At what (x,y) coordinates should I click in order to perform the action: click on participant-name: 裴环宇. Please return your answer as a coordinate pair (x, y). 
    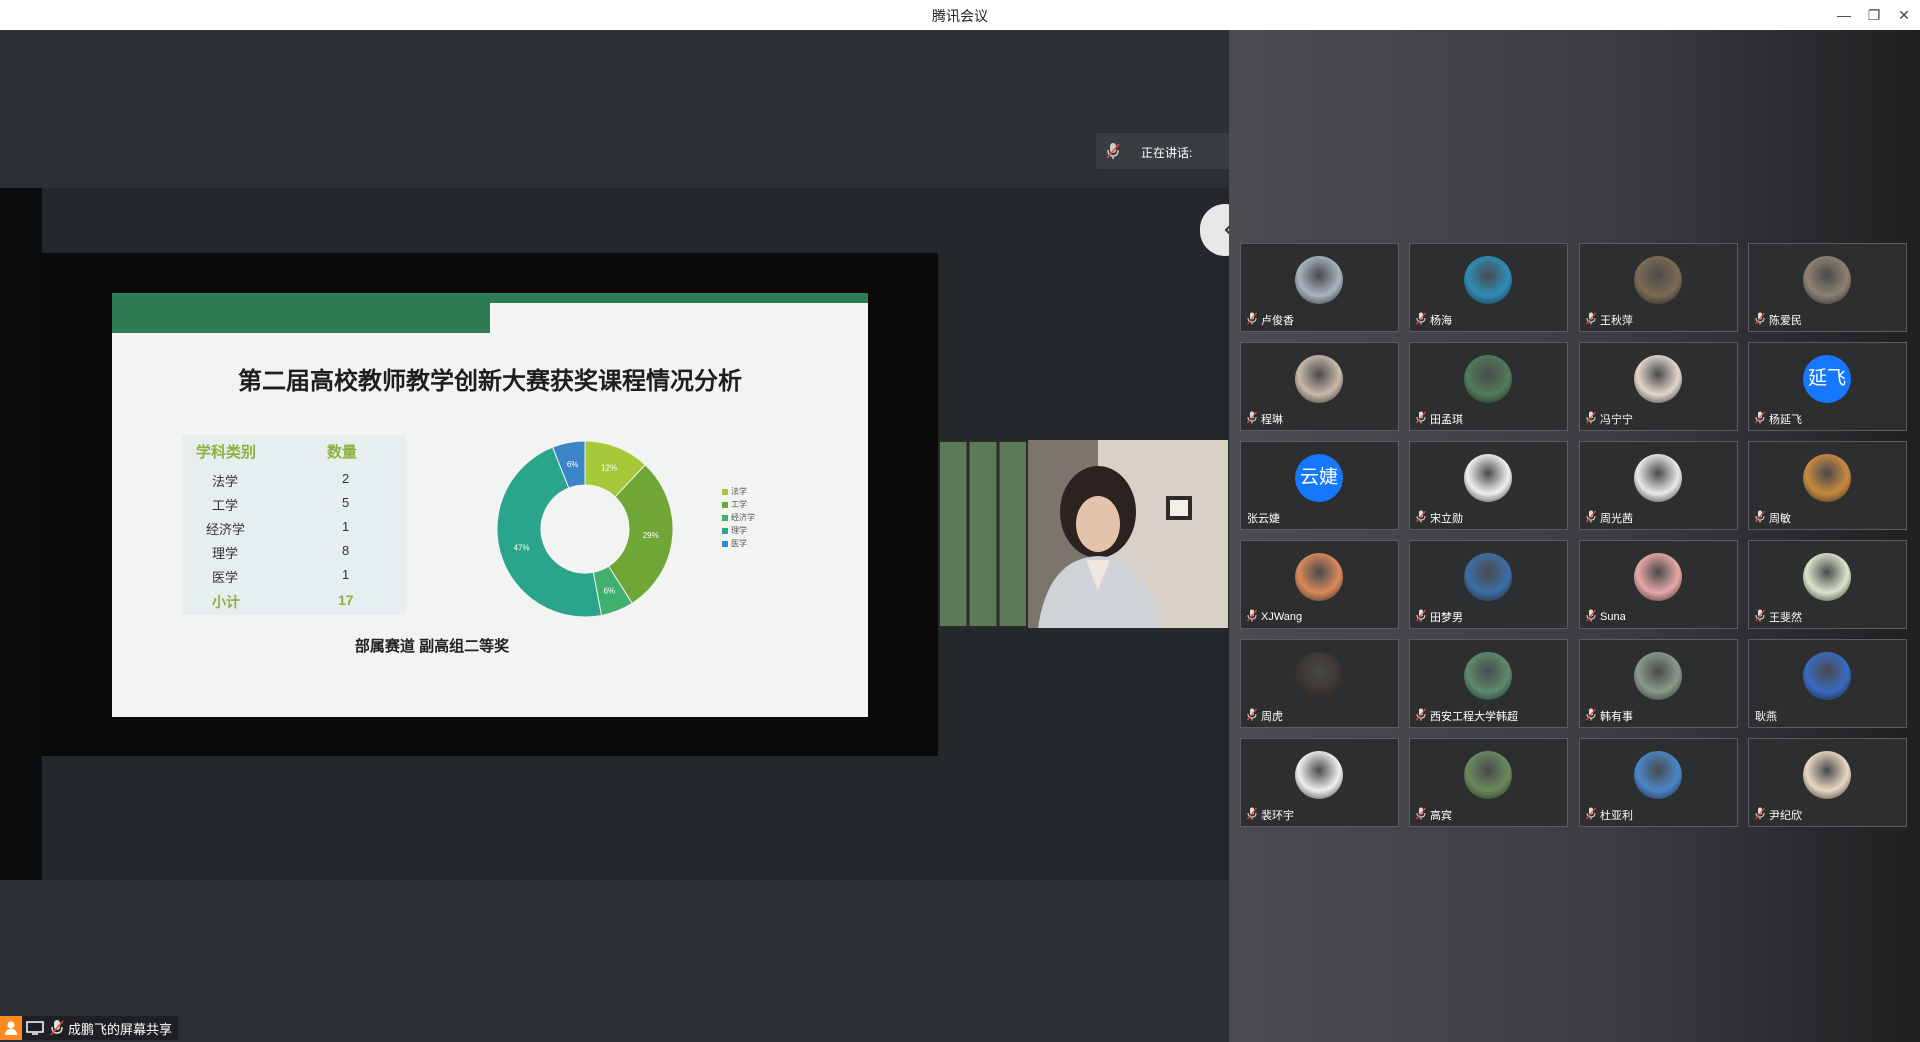
    Looking at the image, I should click on (1270, 815).